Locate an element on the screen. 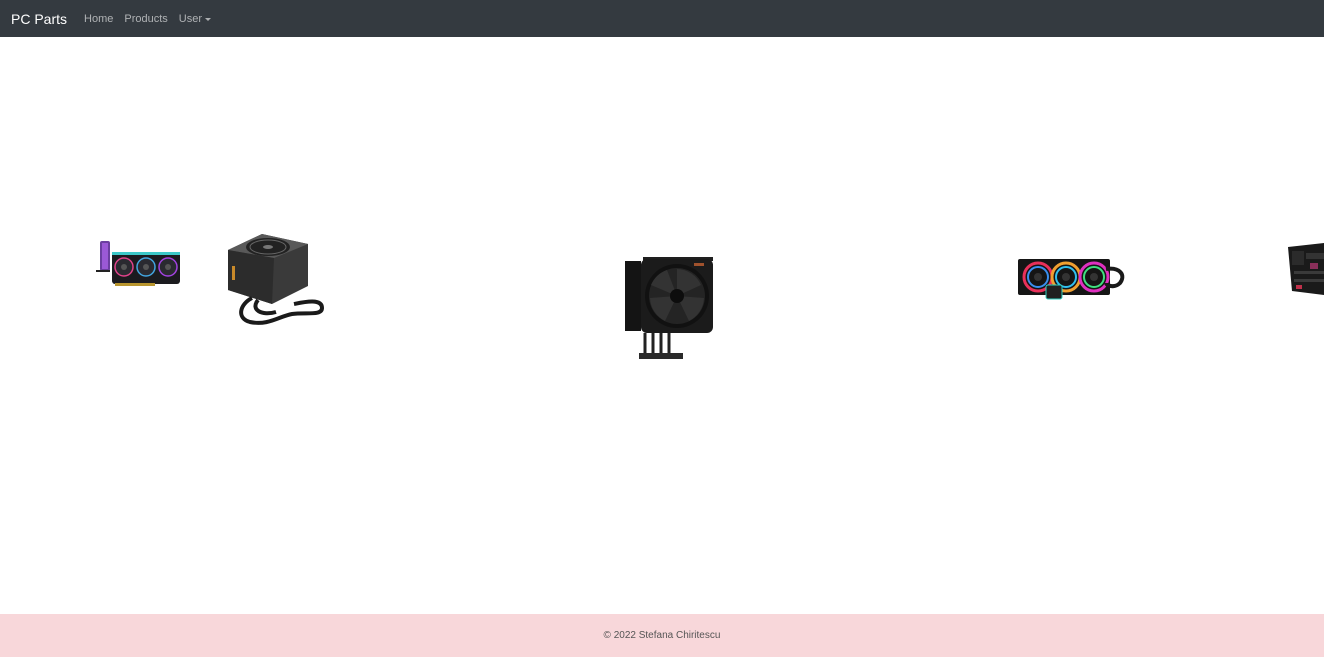  nav-user-dropdown: User is located at coordinates (195, 18).